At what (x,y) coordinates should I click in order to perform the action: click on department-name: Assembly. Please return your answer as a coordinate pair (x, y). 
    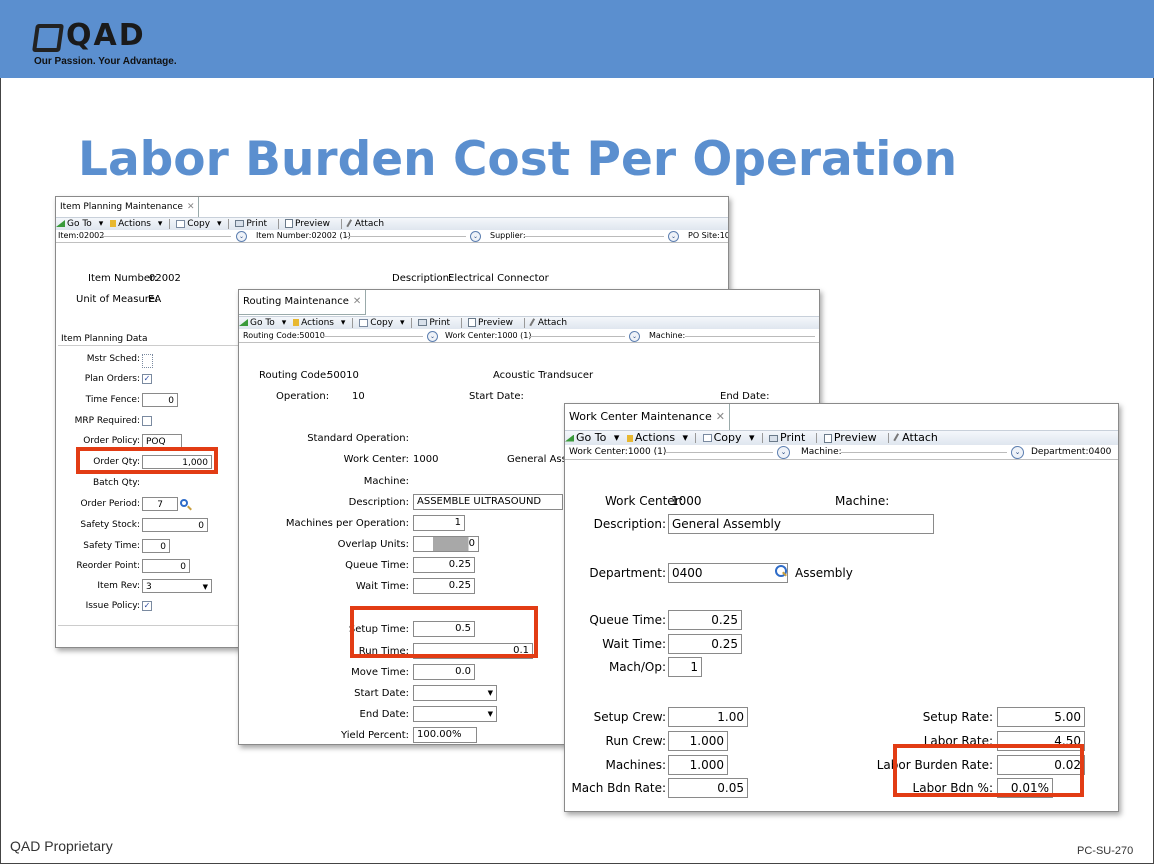
    Looking at the image, I should click on (824, 573).